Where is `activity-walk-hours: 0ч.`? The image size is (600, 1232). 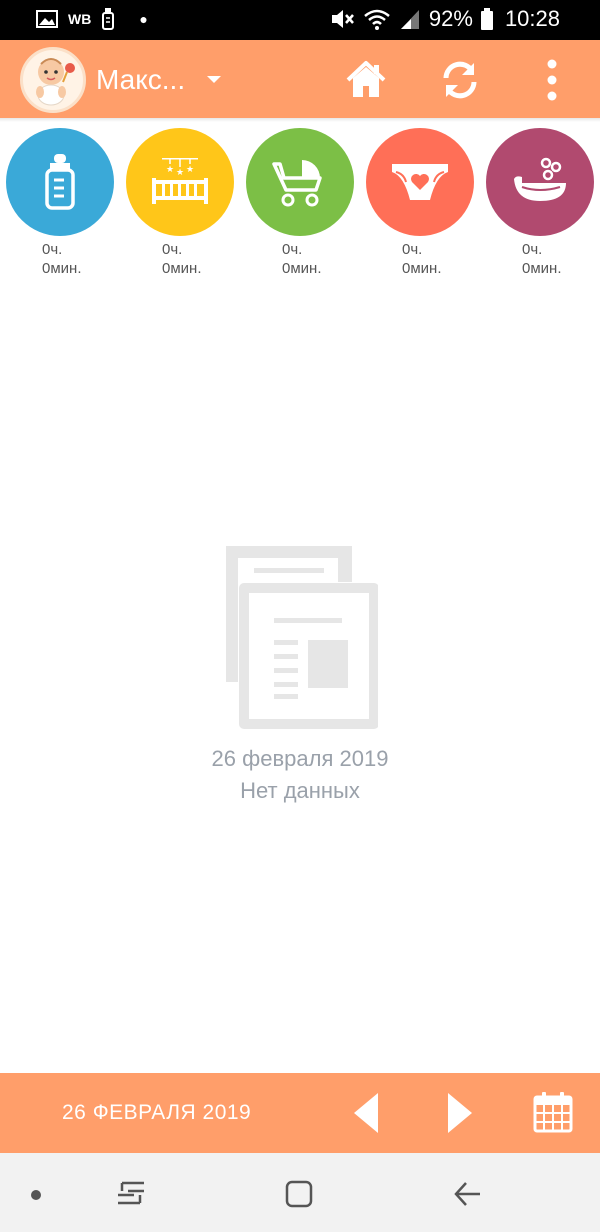 activity-walk-hours: 0ч. is located at coordinates (292, 249).